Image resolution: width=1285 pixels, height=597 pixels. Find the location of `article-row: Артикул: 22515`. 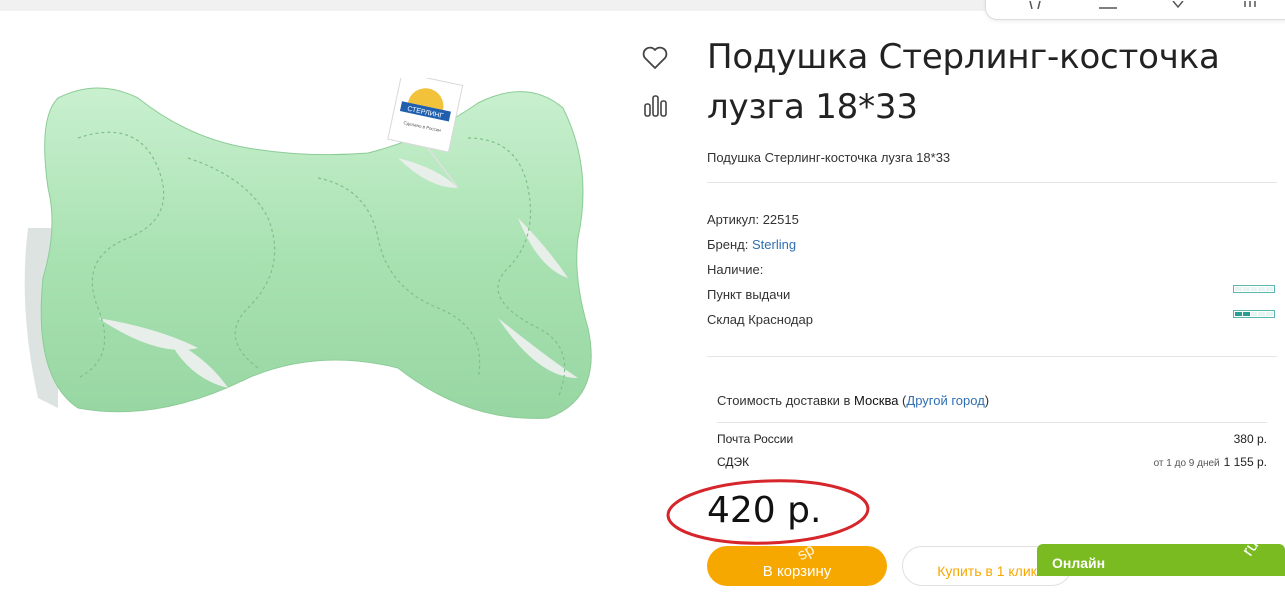

article-row: Артикул: 22515 is located at coordinates (753, 219).